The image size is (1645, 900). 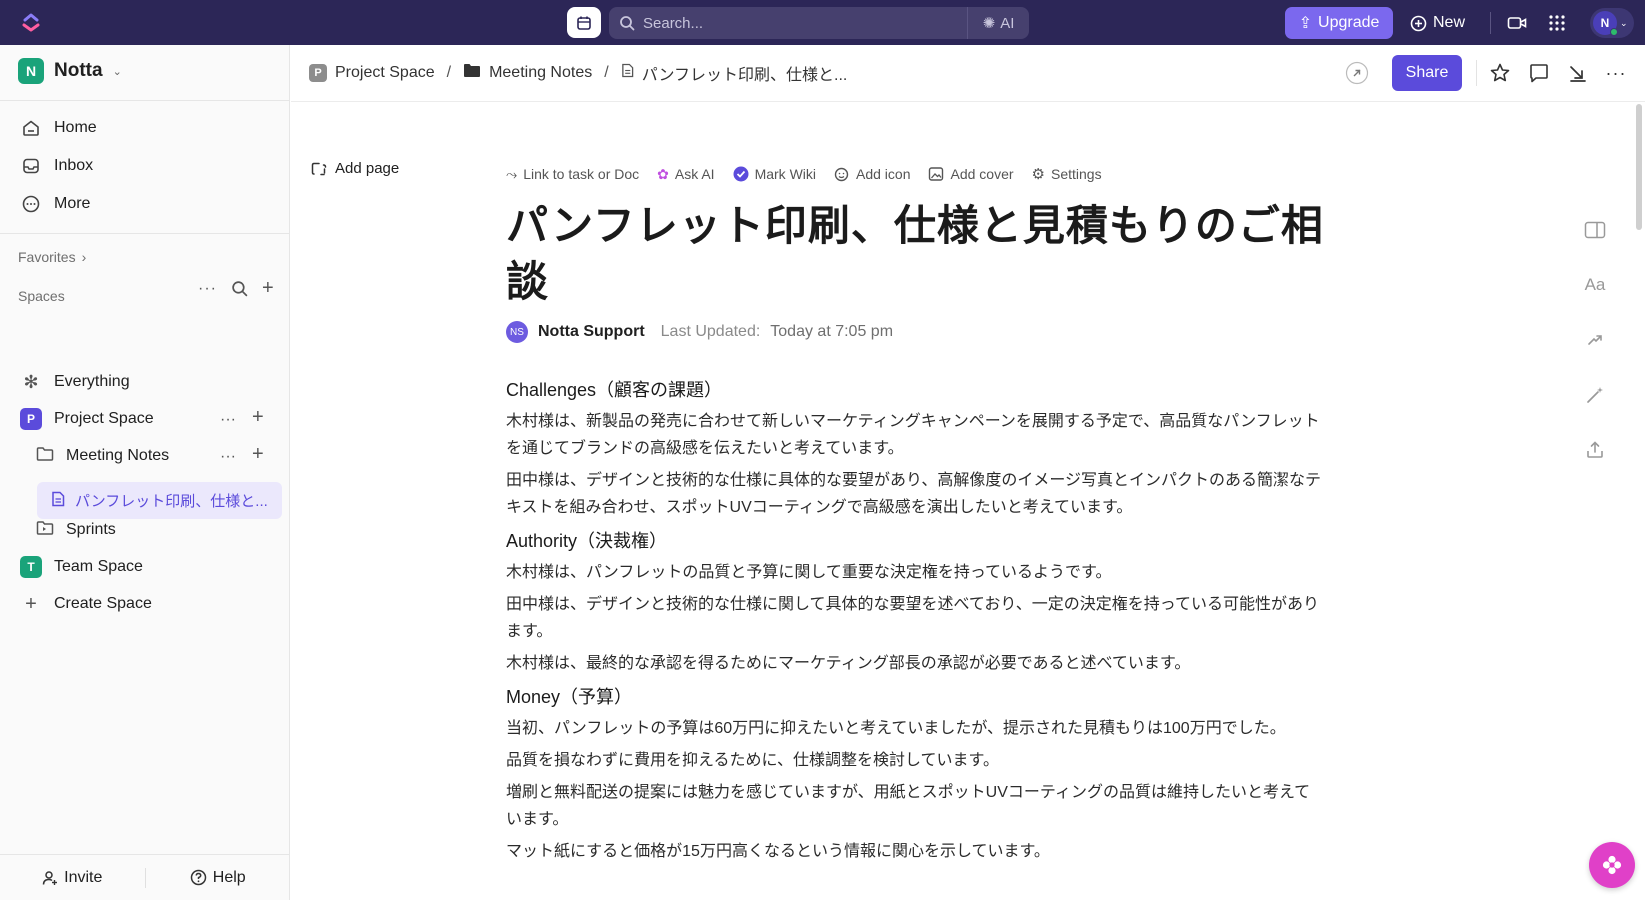 I want to click on breadcrumb-project-space: Project Space, so click(x=385, y=73).